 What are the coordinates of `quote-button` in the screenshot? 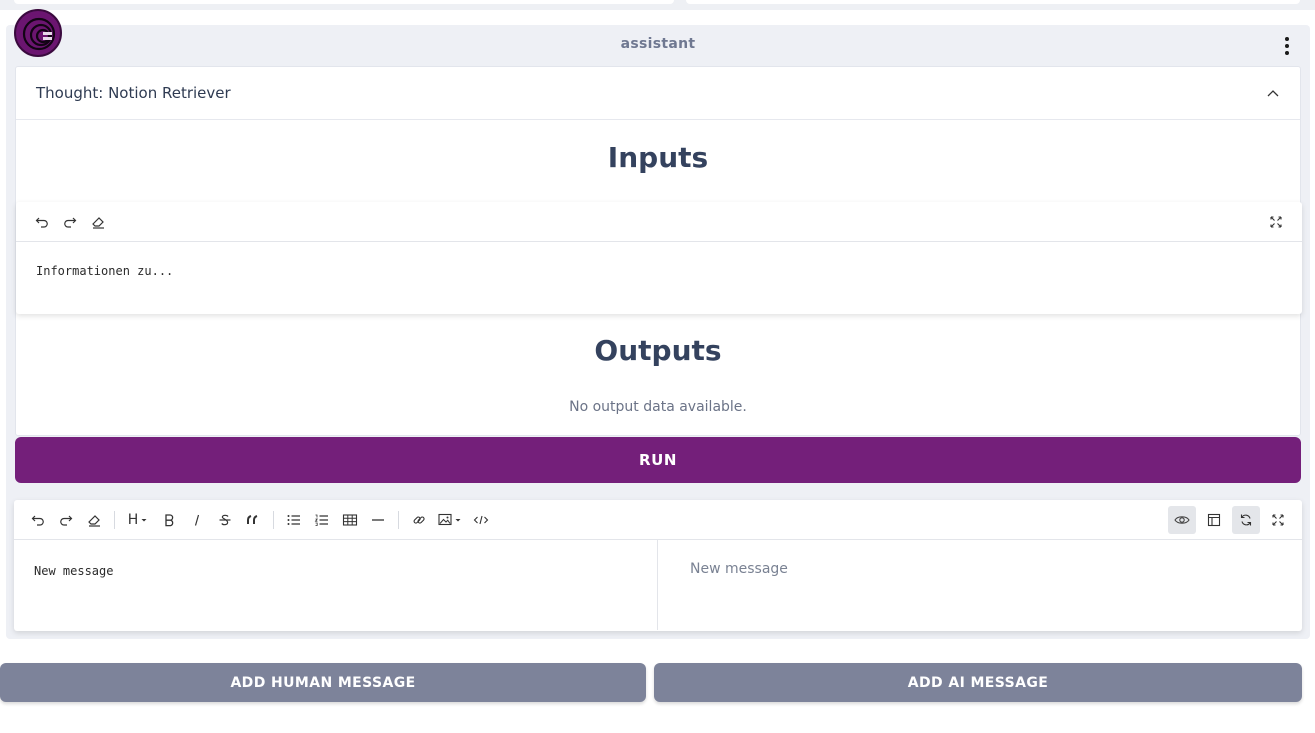 It's located at (253, 520).